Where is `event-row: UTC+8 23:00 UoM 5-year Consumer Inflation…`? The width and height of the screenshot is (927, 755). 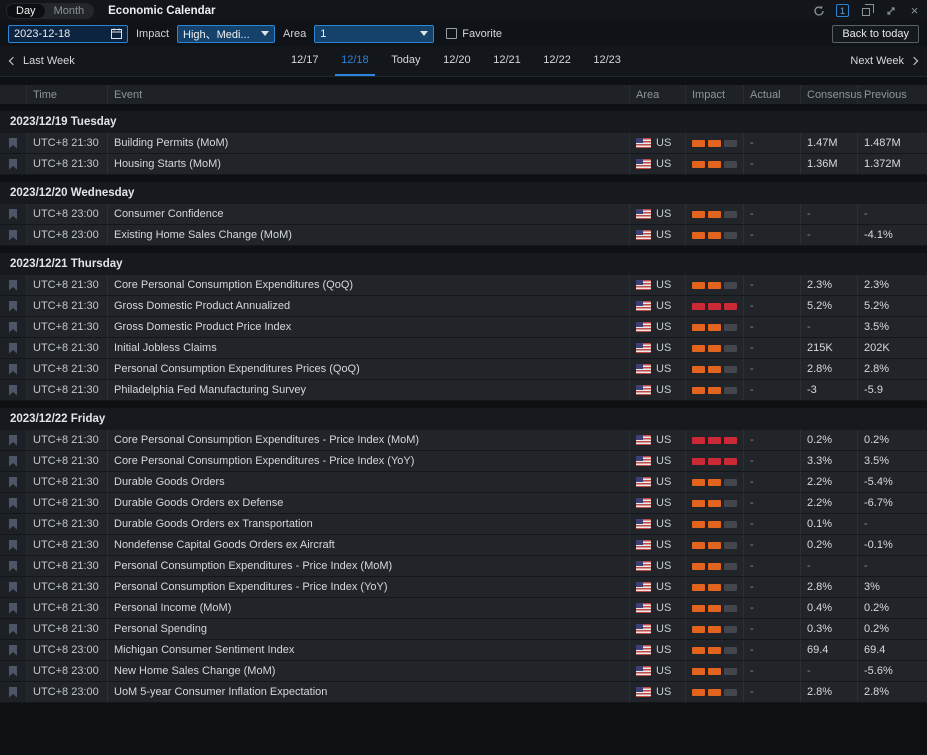
event-row: UTC+8 23:00 UoM 5-year Consumer Inflation… is located at coordinates (463, 692).